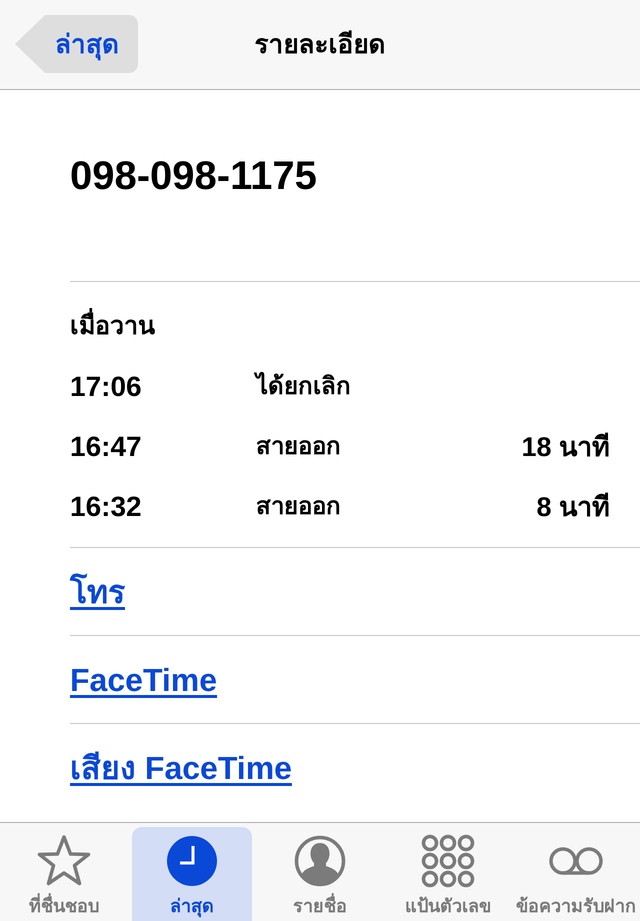  Describe the element at coordinates (573, 507) in the screenshot. I see `call-duration: 8 นาที` at that location.